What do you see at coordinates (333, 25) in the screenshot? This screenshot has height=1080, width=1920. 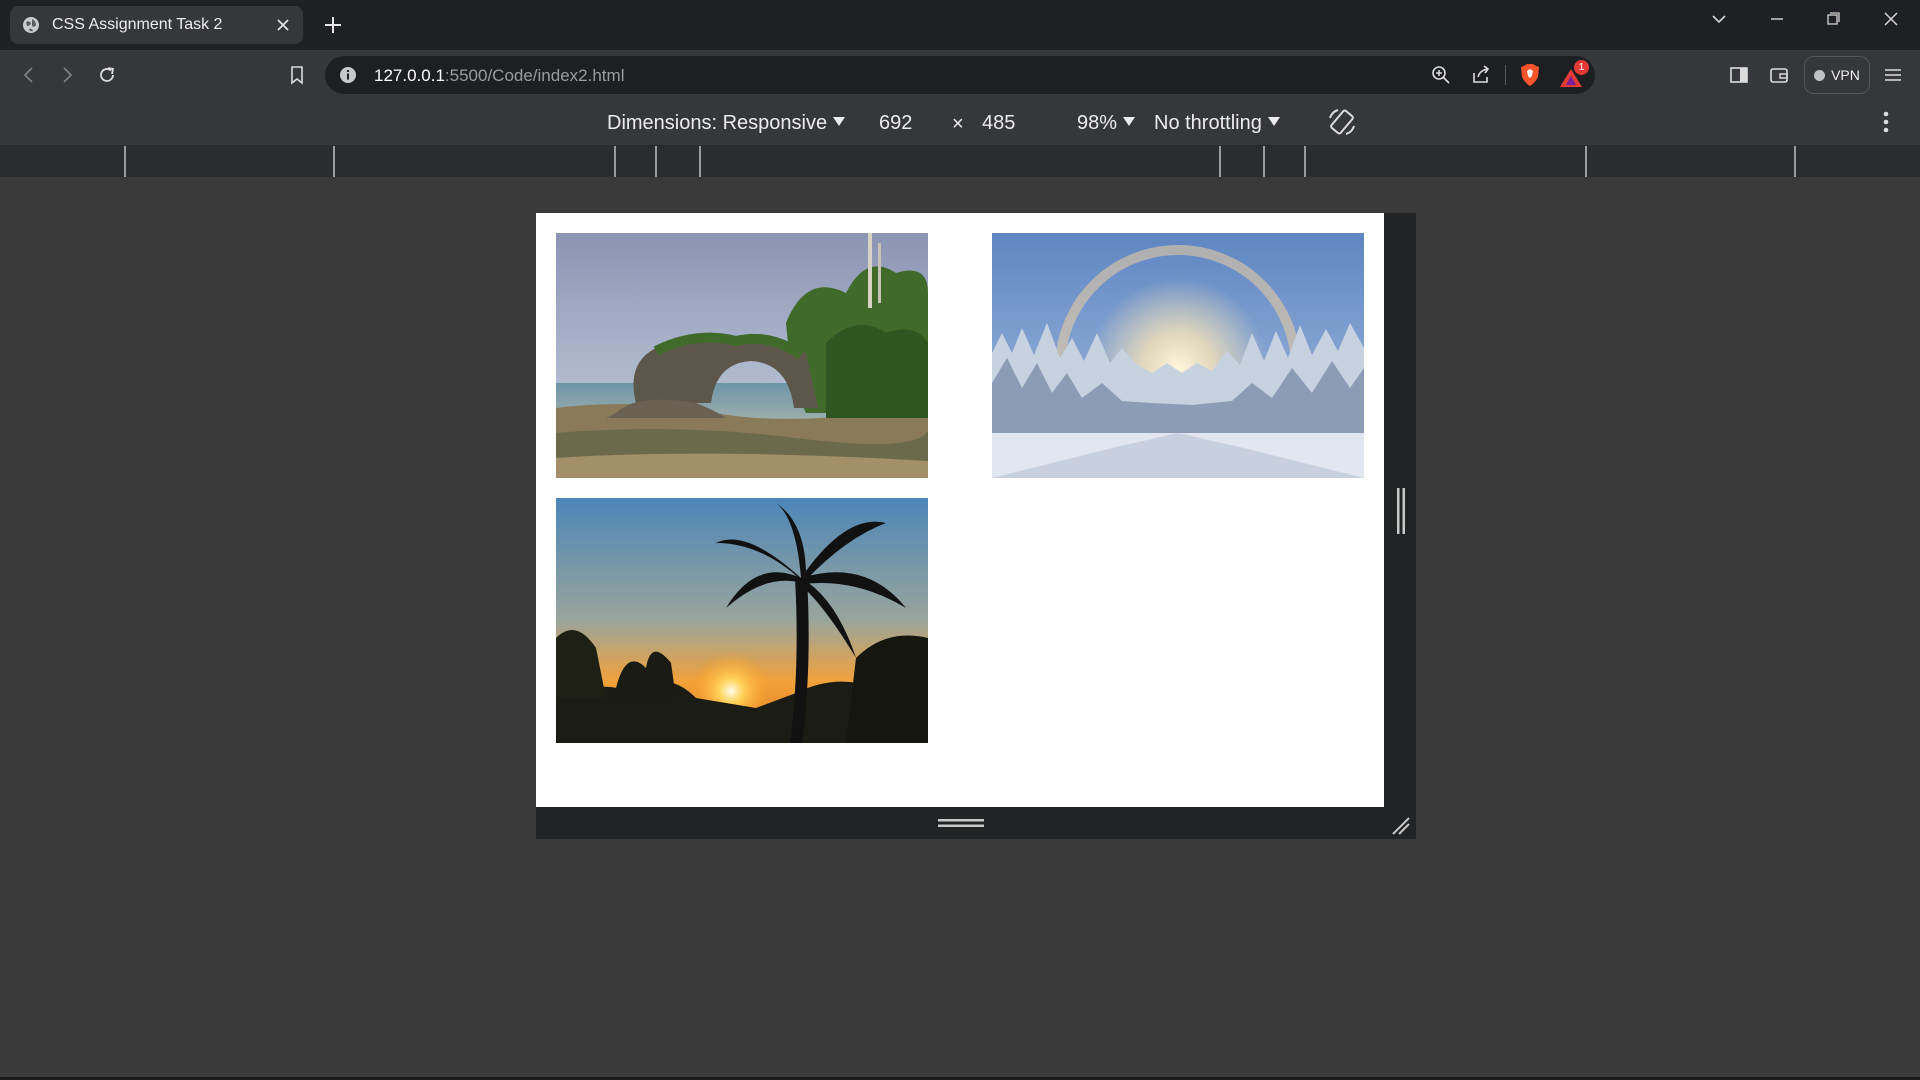 I see `new-tab-icon` at bounding box center [333, 25].